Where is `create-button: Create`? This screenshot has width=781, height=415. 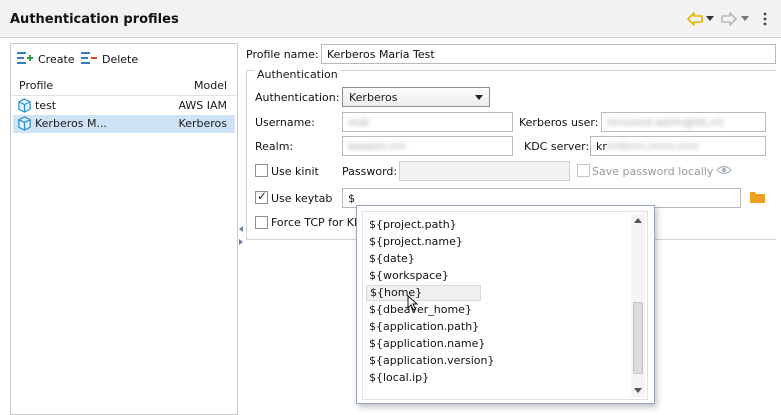 create-button: Create is located at coordinates (46, 59).